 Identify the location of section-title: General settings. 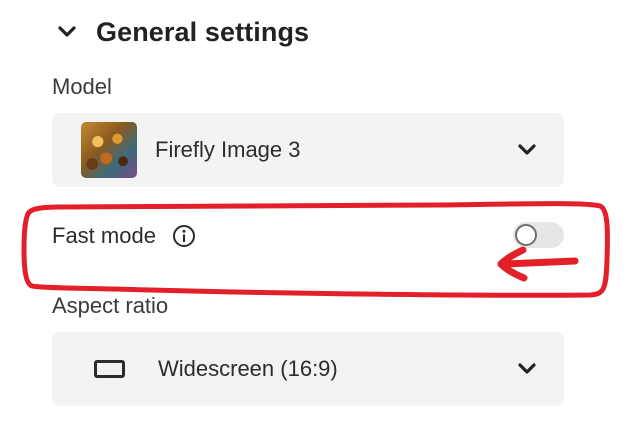
(203, 31).